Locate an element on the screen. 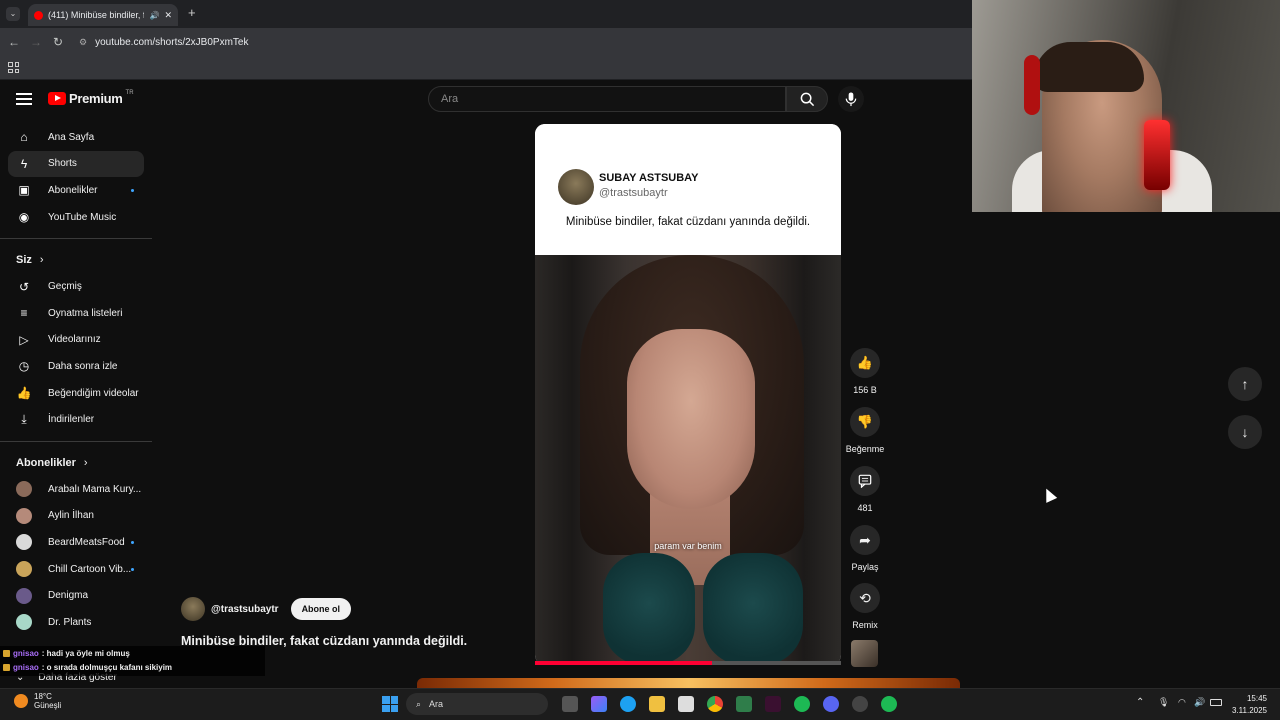 The height and width of the screenshot is (720, 1280). sidebar-item-label: Videolarınız is located at coordinates (74, 340).